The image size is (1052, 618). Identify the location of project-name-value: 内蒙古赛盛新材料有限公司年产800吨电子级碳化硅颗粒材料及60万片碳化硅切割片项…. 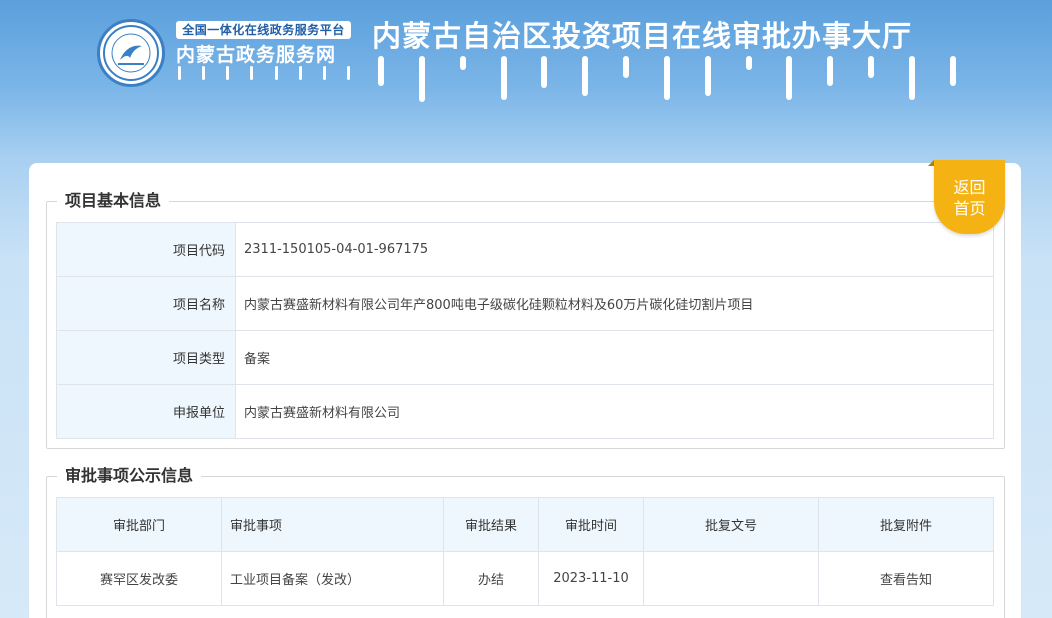
(614, 303).